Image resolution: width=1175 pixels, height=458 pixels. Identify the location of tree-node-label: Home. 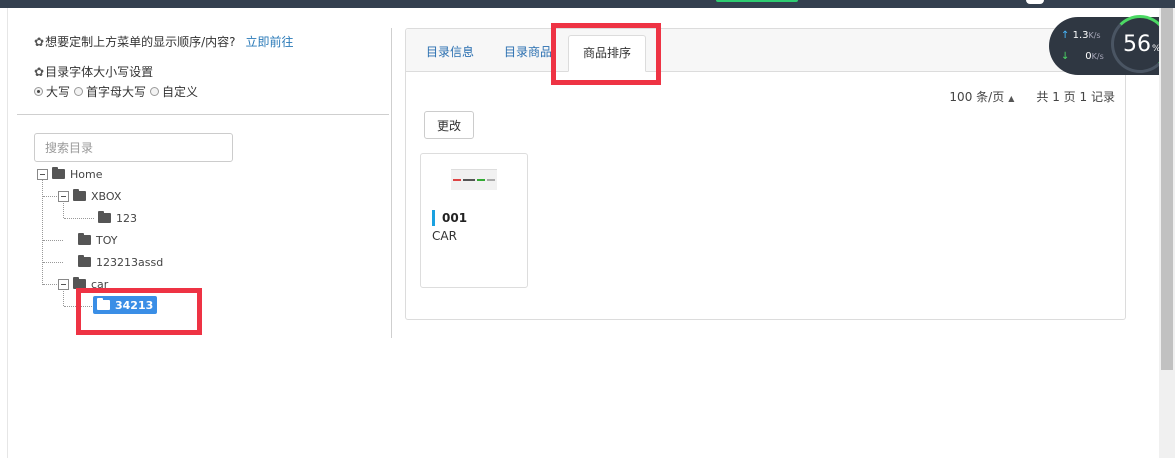
(86, 174).